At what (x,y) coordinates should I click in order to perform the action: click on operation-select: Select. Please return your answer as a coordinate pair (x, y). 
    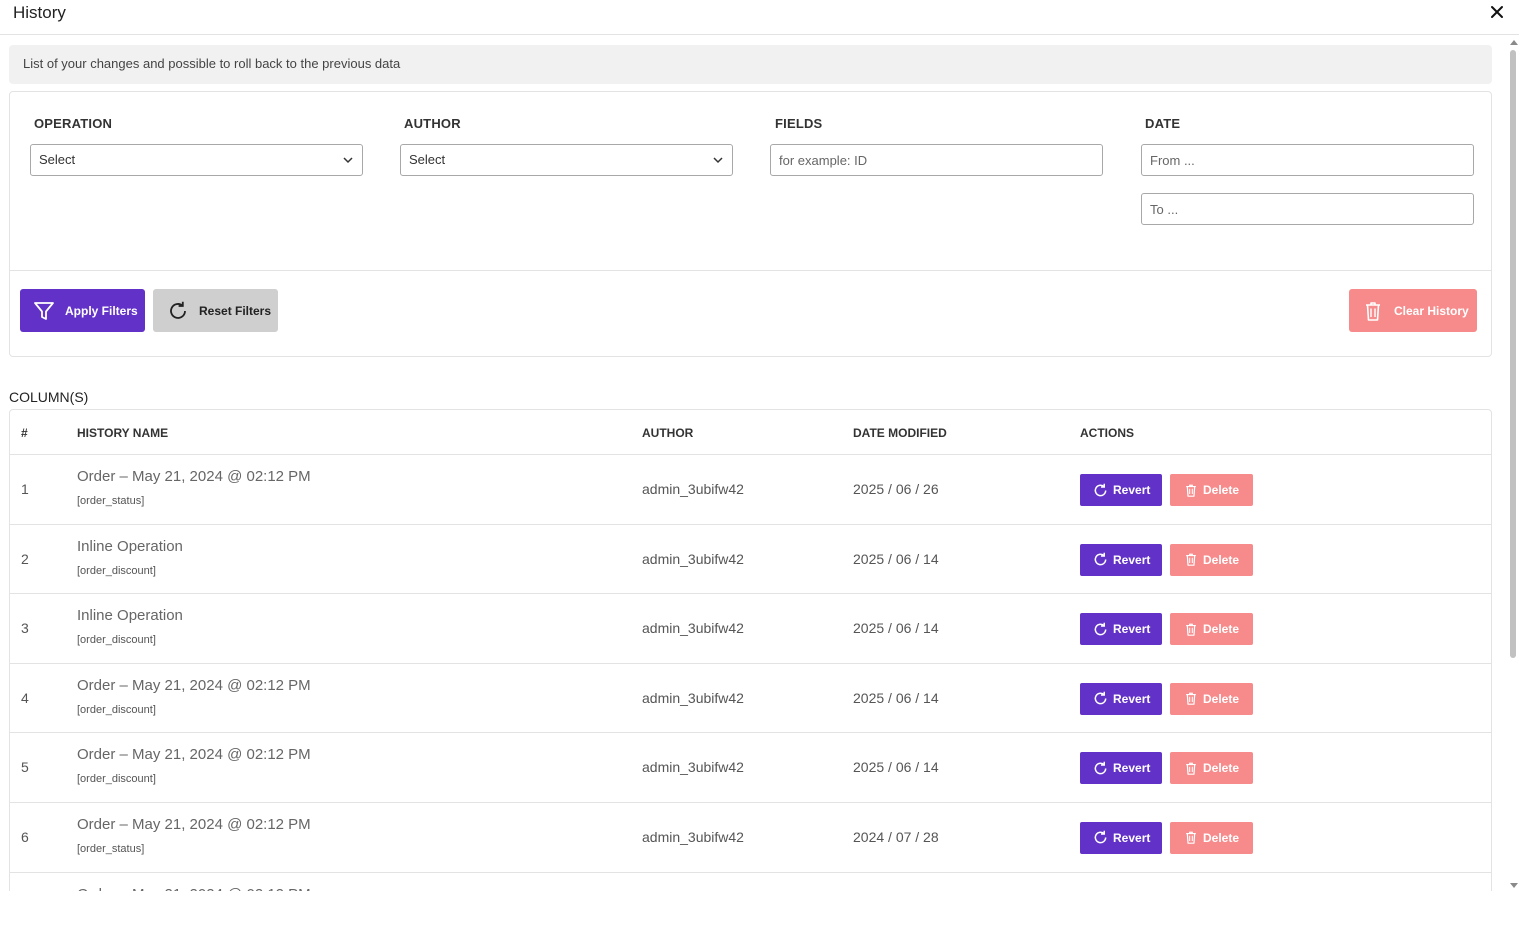
    Looking at the image, I should click on (196, 160).